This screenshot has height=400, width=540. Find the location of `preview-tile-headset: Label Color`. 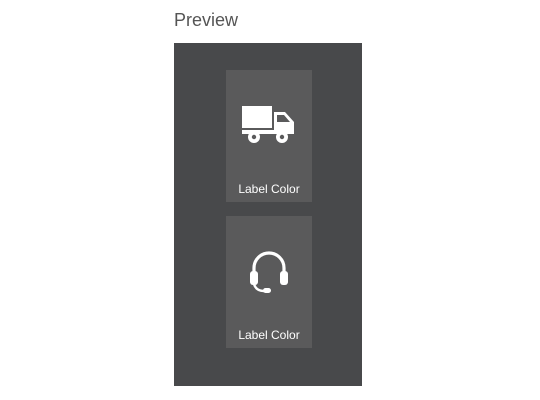

preview-tile-headset: Label Color is located at coordinates (269, 282).